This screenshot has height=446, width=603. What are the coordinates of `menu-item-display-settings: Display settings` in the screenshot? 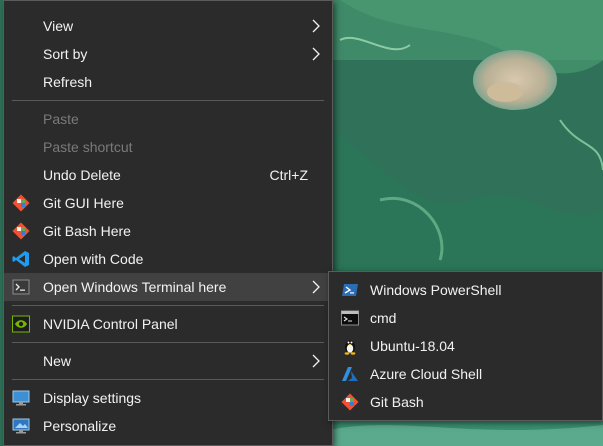 It's located at (168, 398).